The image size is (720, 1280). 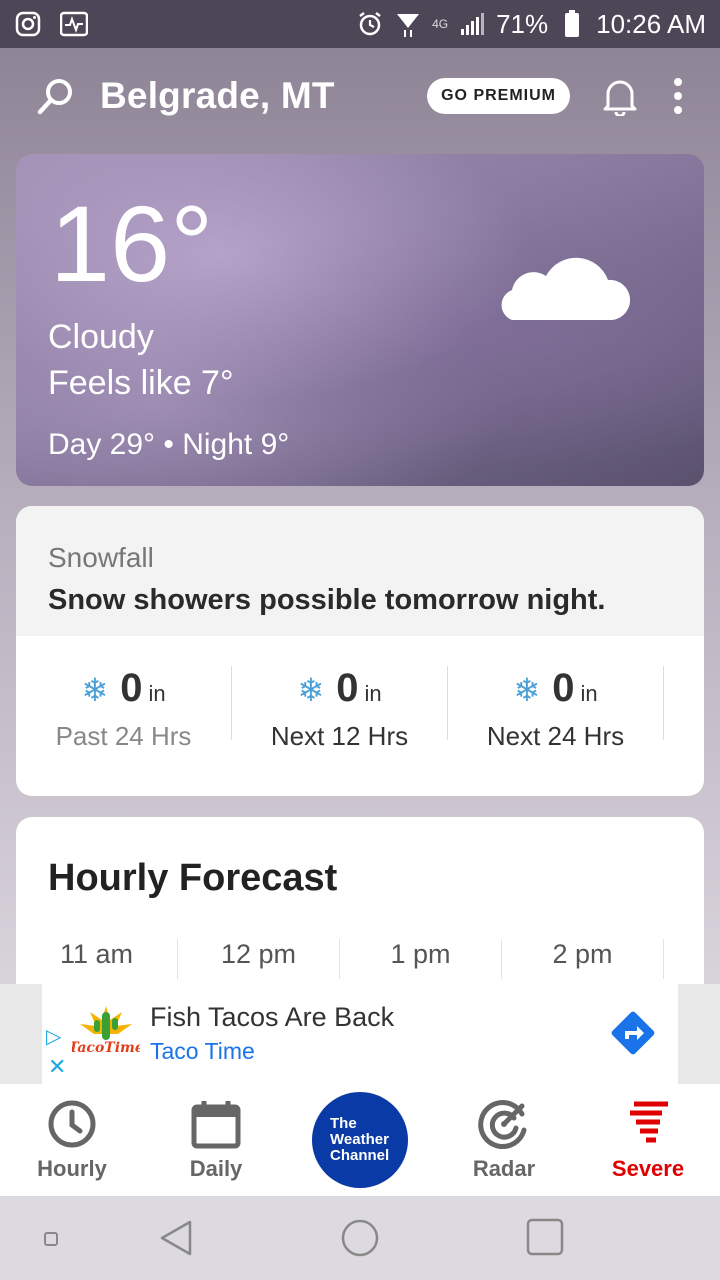 What do you see at coordinates (370, 24) in the screenshot?
I see `alarm-icon` at bounding box center [370, 24].